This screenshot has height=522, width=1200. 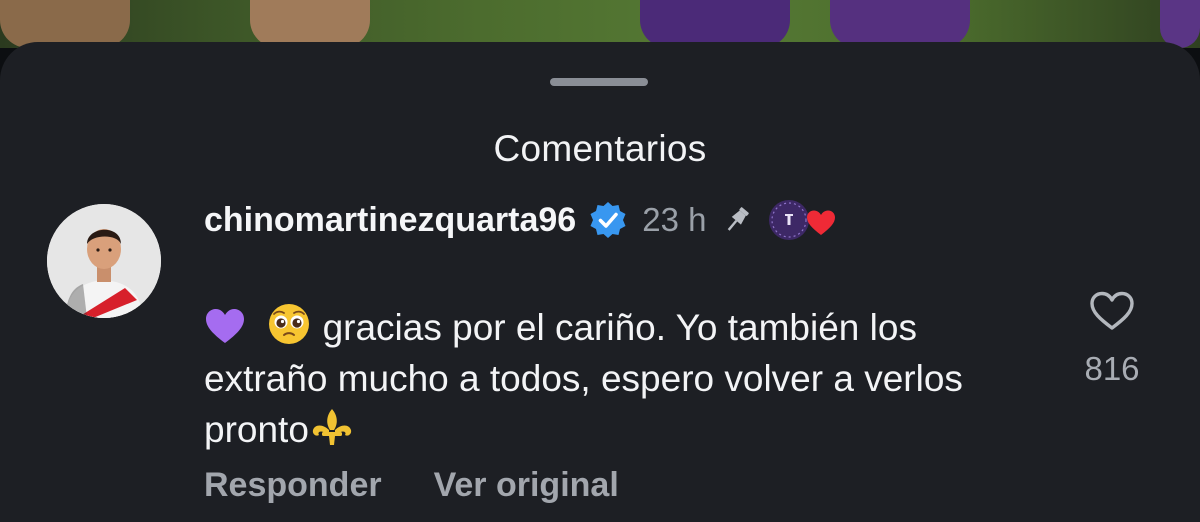 I want to click on heart-reaction-icon, so click(x=821, y=222).